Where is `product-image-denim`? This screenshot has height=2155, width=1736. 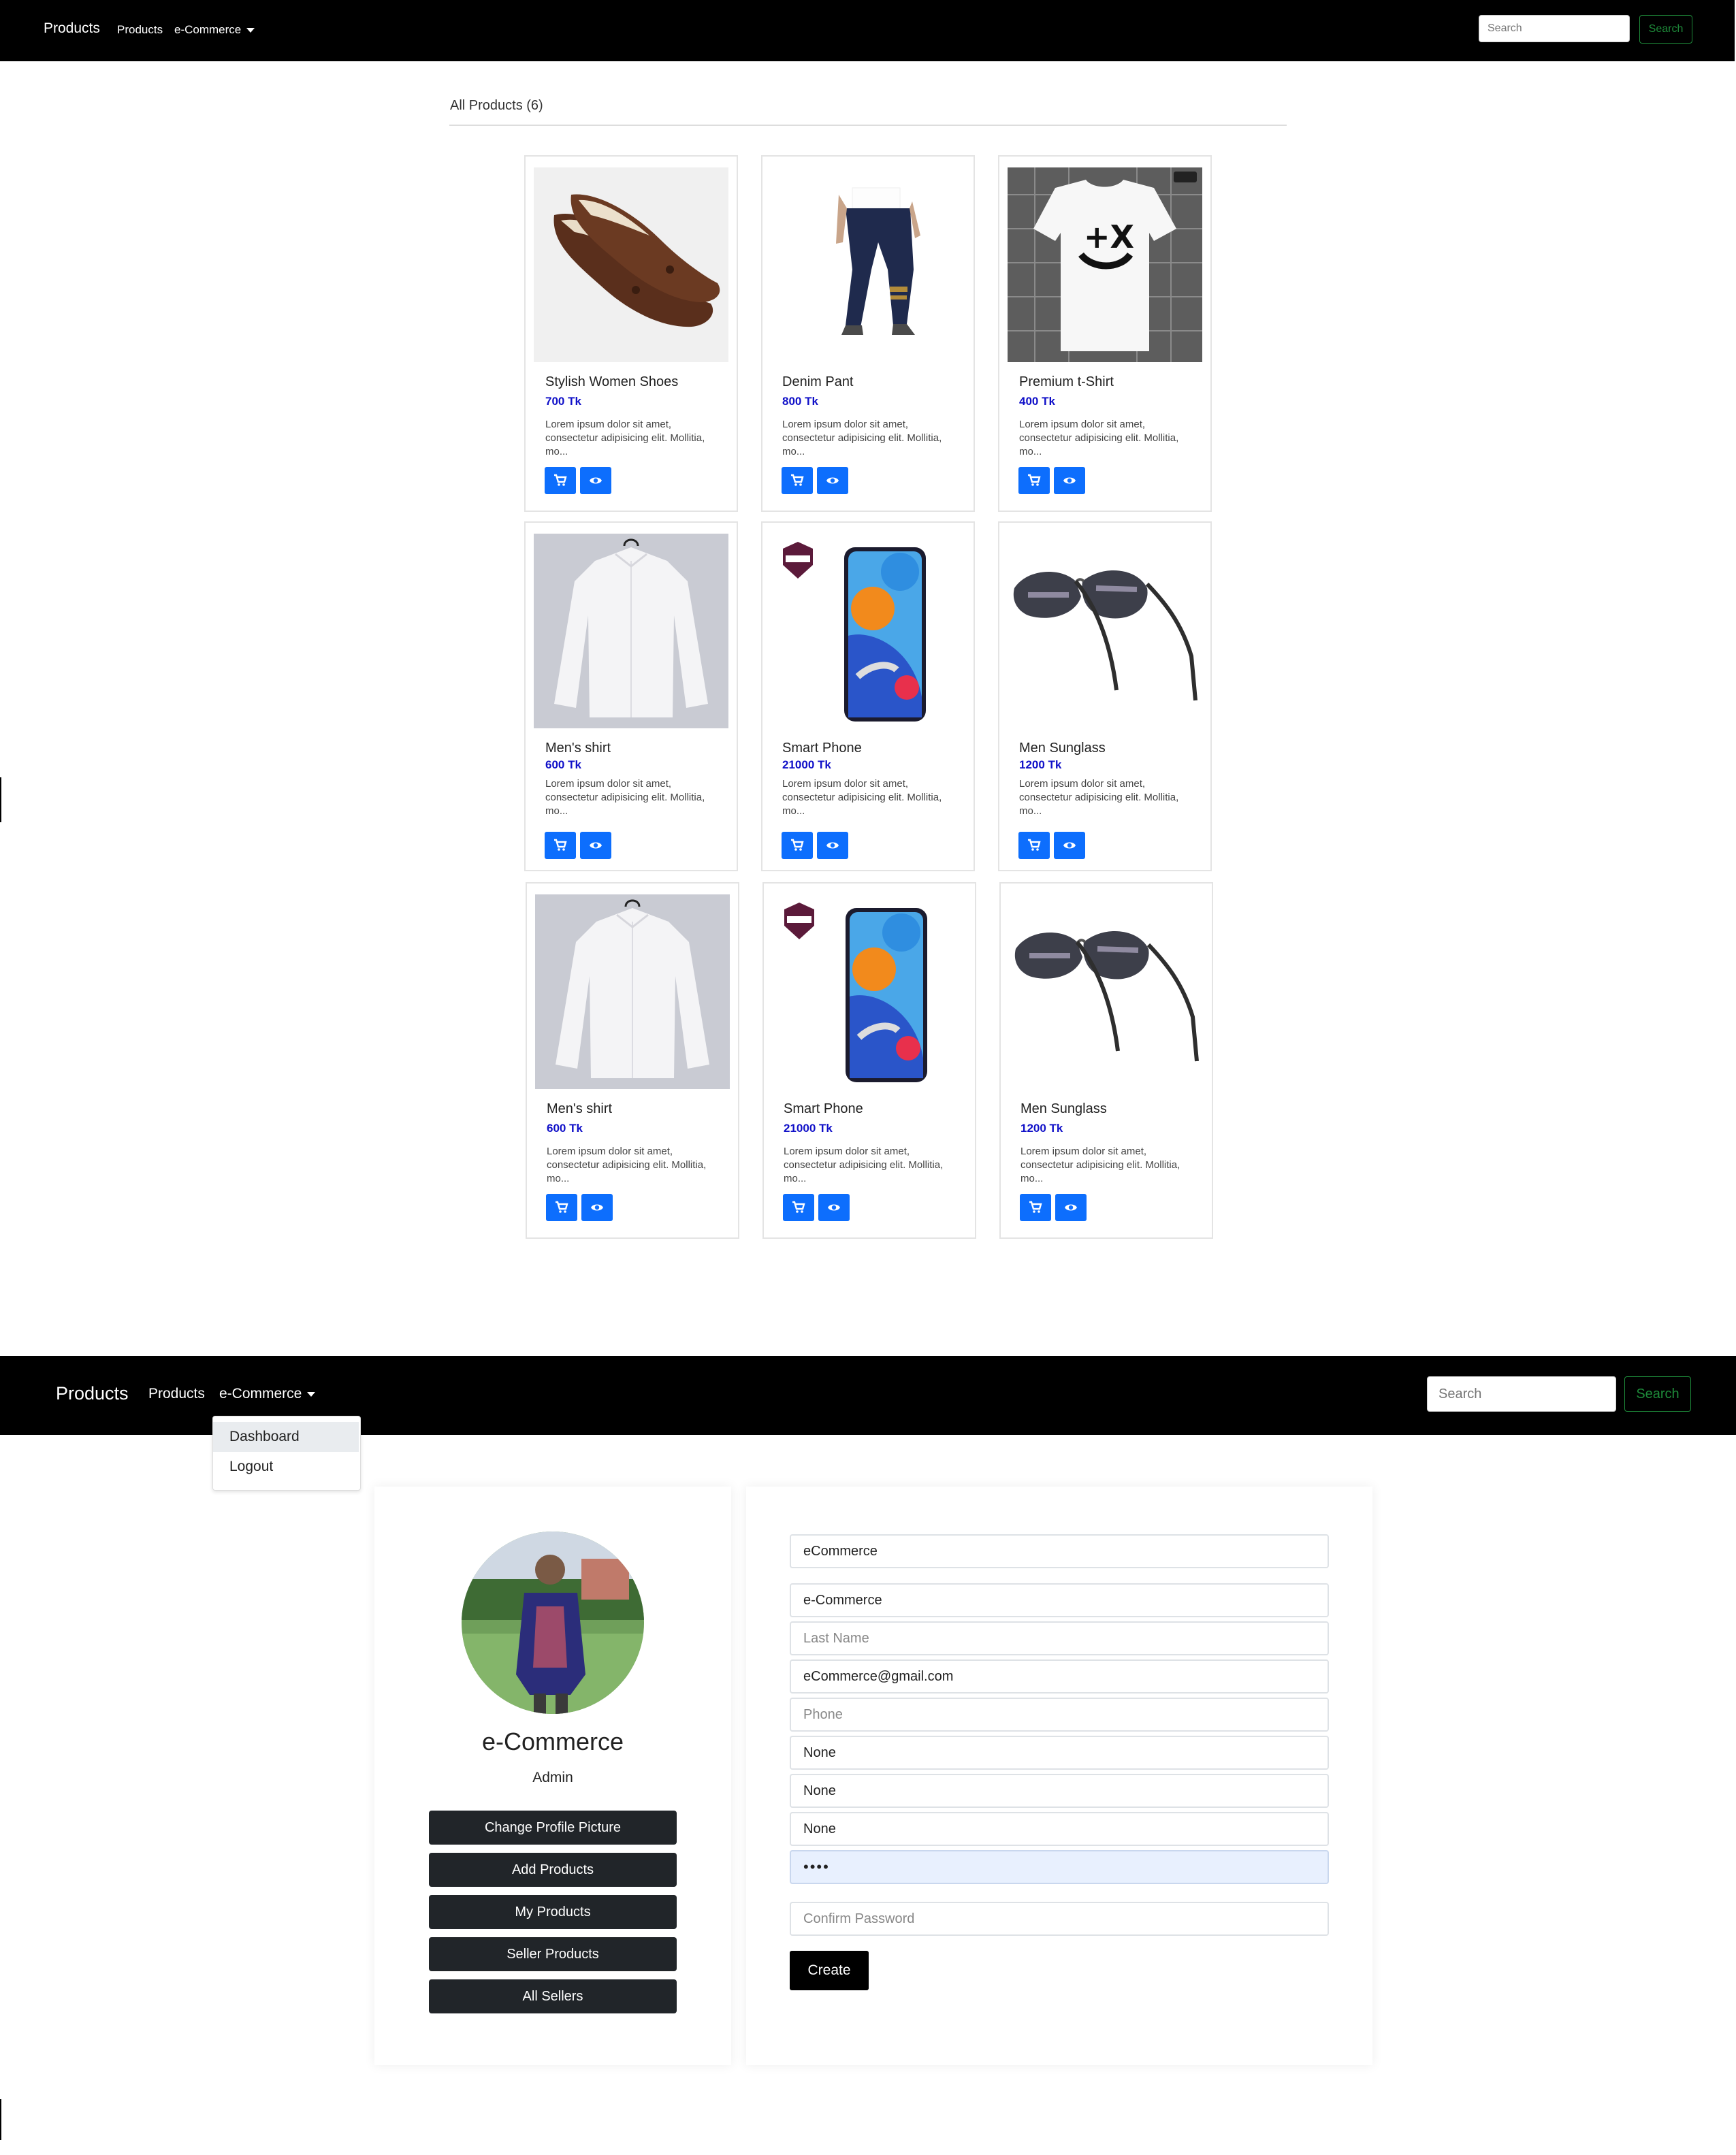 product-image-denim is located at coordinates (868, 264).